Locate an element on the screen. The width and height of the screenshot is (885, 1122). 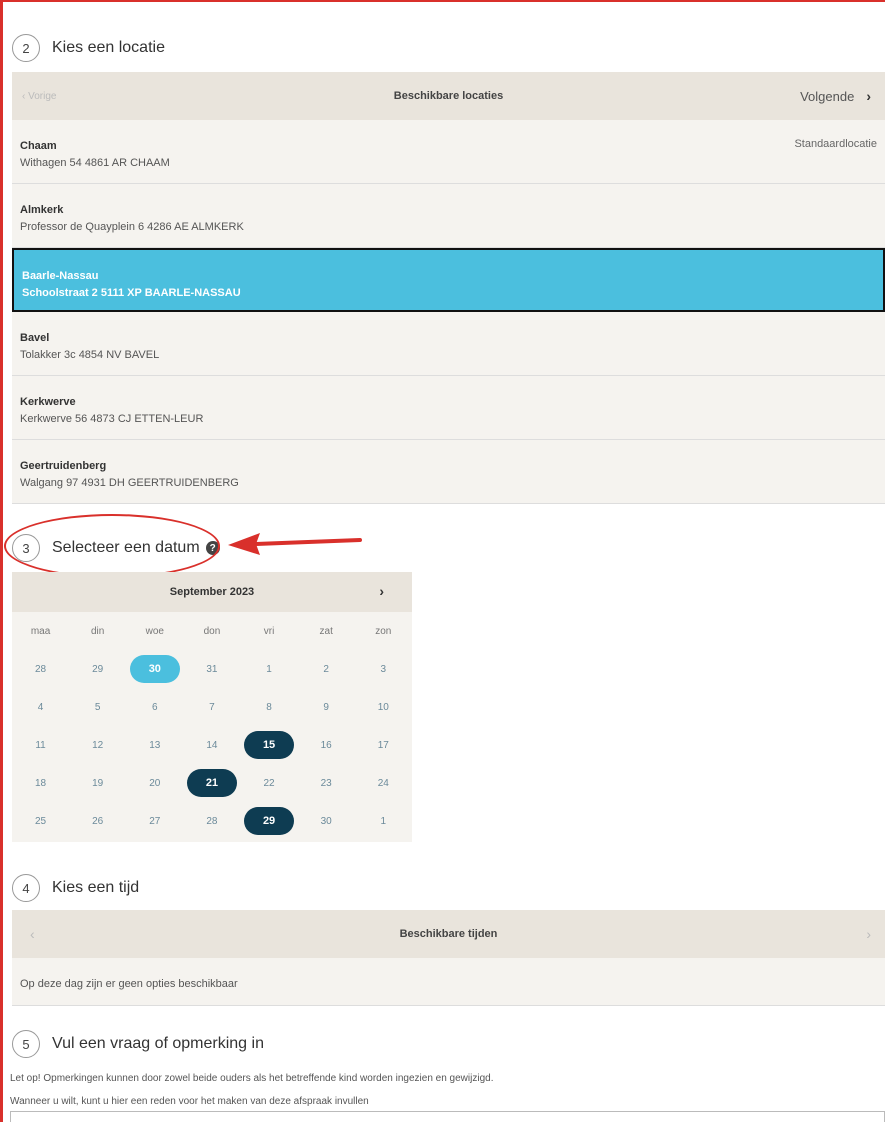
times-navbar: ‹ Beschikbare tijden › is located at coordinates (448, 934).